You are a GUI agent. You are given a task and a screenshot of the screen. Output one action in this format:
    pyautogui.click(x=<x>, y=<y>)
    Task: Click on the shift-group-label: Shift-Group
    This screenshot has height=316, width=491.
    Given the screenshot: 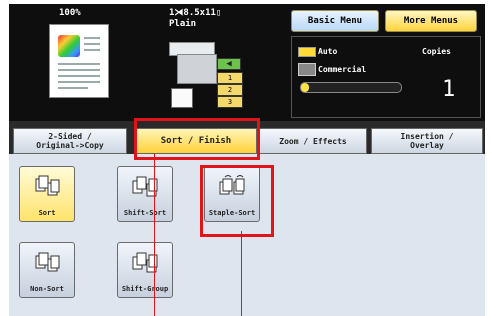 What is the action you would take?
    pyautogui.click(x=145, y=289)
    